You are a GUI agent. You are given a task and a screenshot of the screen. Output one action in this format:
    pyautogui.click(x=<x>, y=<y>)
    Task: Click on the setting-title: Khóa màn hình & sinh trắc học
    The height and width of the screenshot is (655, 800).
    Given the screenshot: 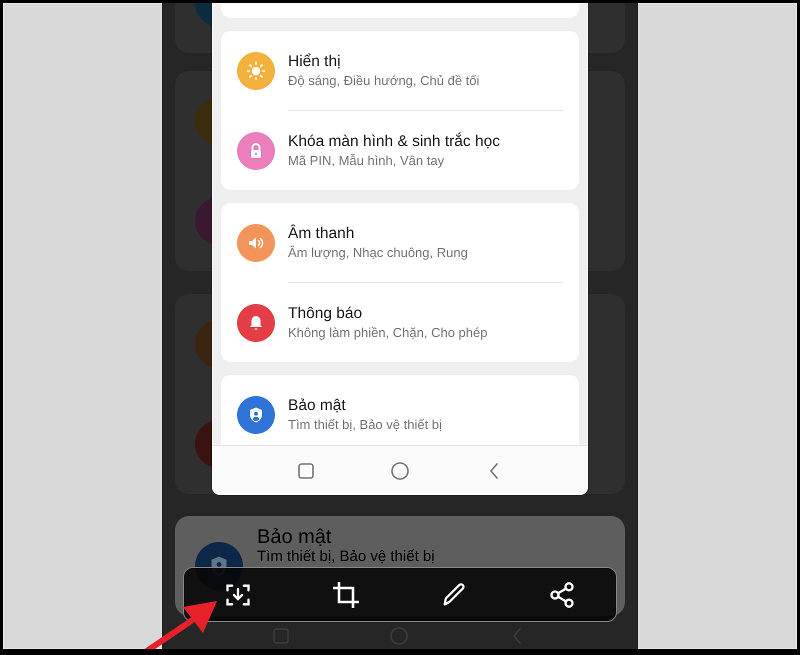 What is the action you would take?
    pyautogui.click(x=394, y=142)
    